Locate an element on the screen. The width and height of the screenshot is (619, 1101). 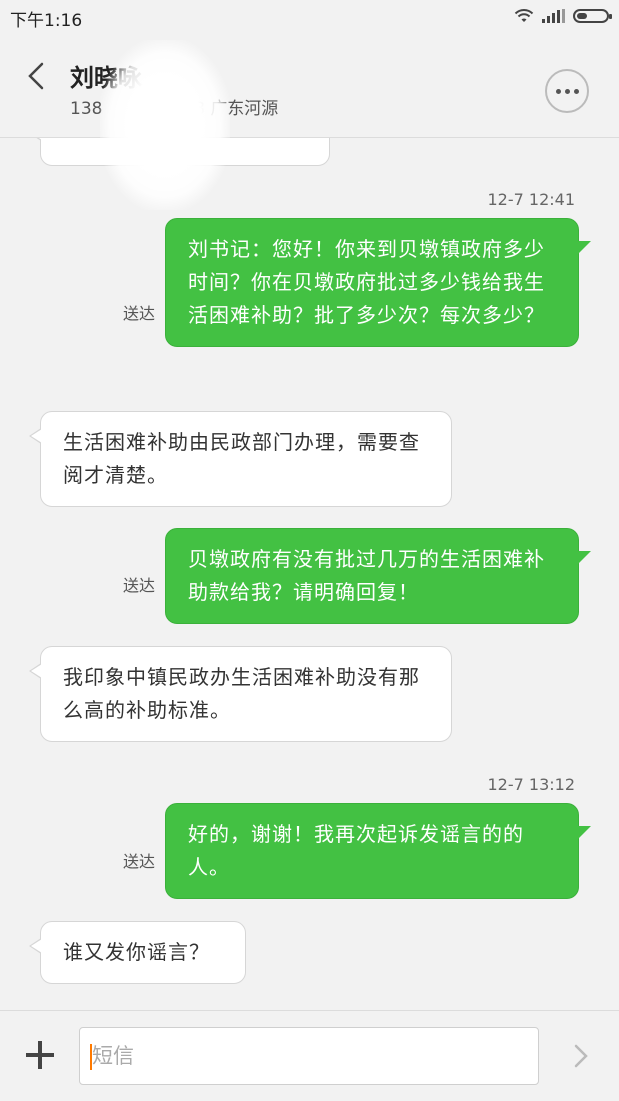
add-attachment-button is located at coordinates (40, 1055).